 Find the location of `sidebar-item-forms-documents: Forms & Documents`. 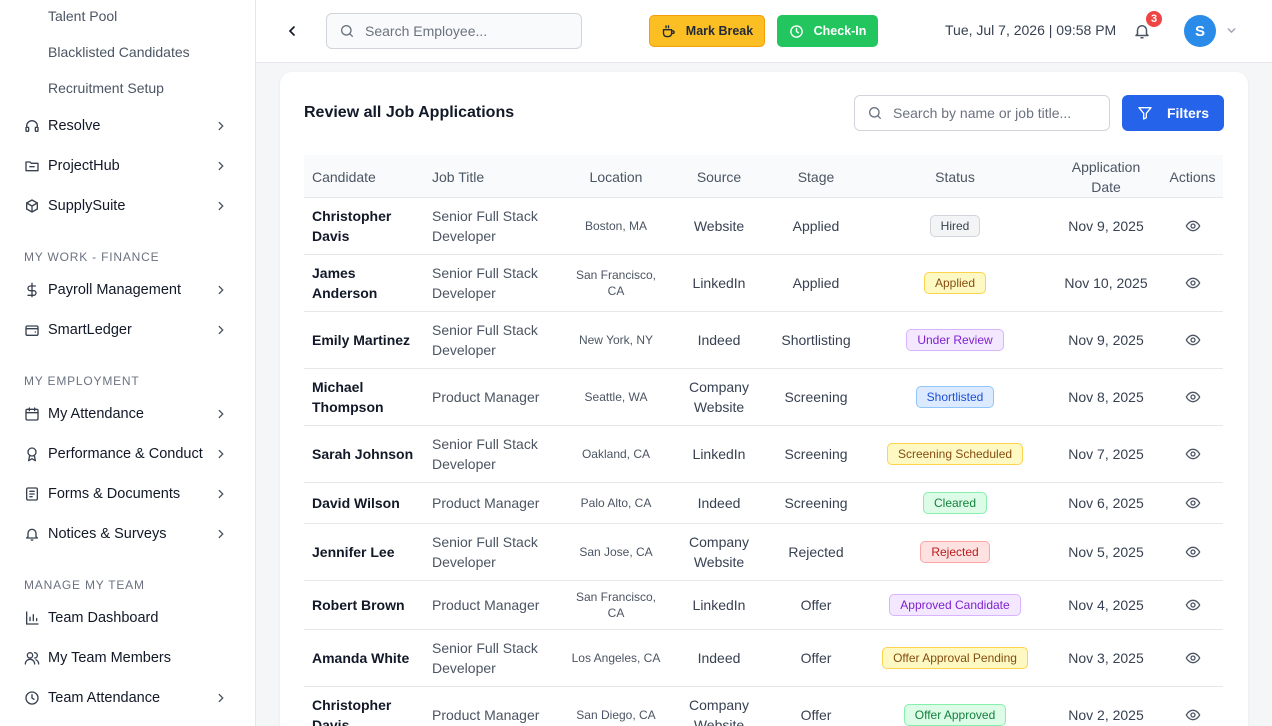

sidebar-item-forms-documents: Forms & Documents is located at coordinates (128, 494).